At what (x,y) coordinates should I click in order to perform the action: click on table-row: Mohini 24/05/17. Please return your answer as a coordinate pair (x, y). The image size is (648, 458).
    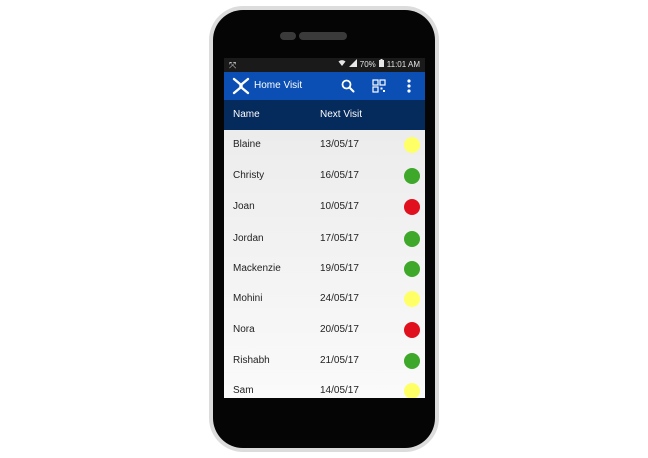
    Looking at the image, I should click on (324, 299).